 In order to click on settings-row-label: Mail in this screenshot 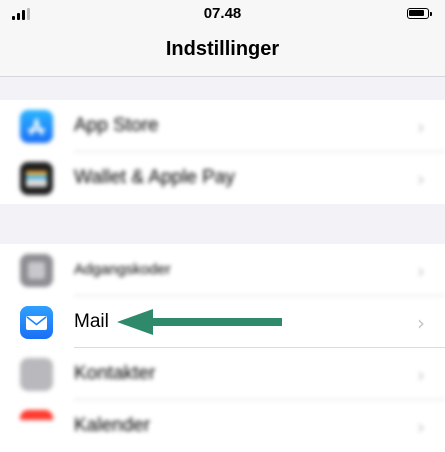, I will do `click(91, 321)`.